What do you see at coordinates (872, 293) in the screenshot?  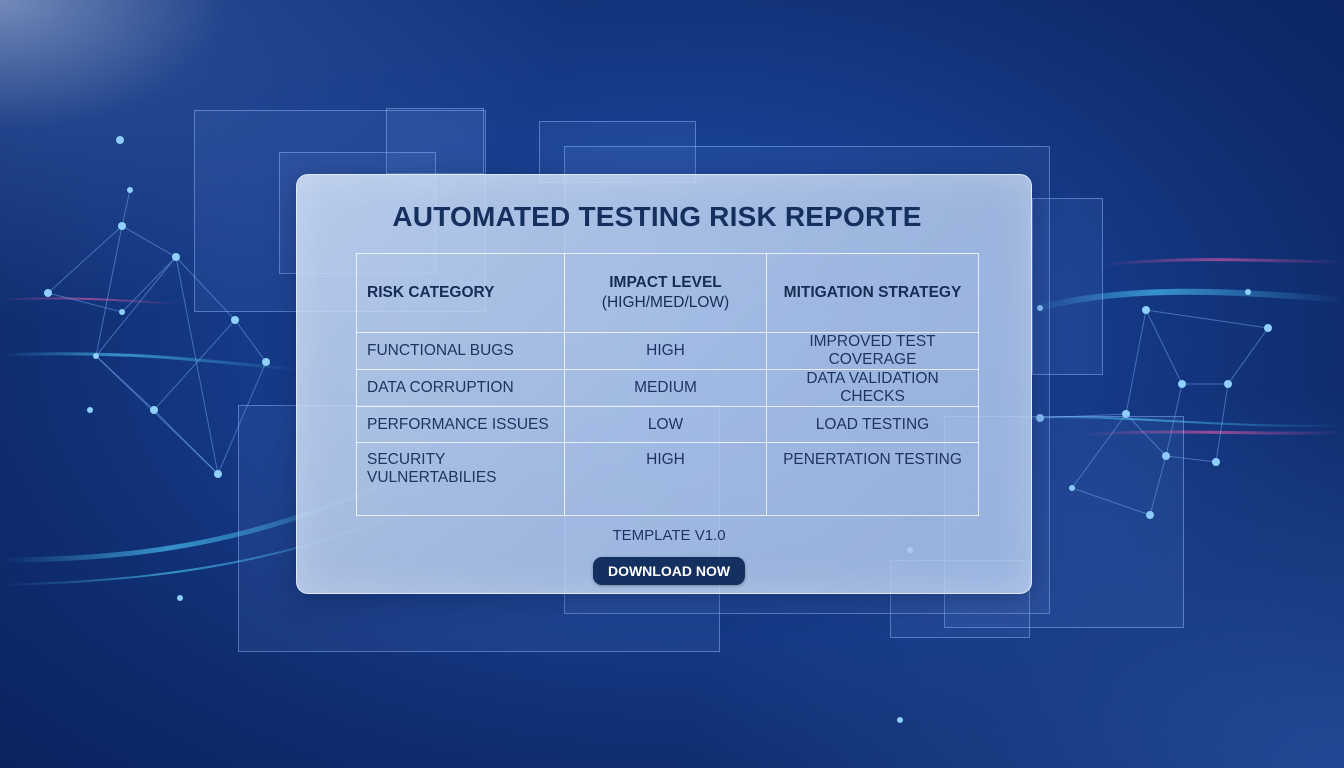 I see `header-mitigation-strategy: MITIGATION STRATEGY` at bounding box center [872, 293].